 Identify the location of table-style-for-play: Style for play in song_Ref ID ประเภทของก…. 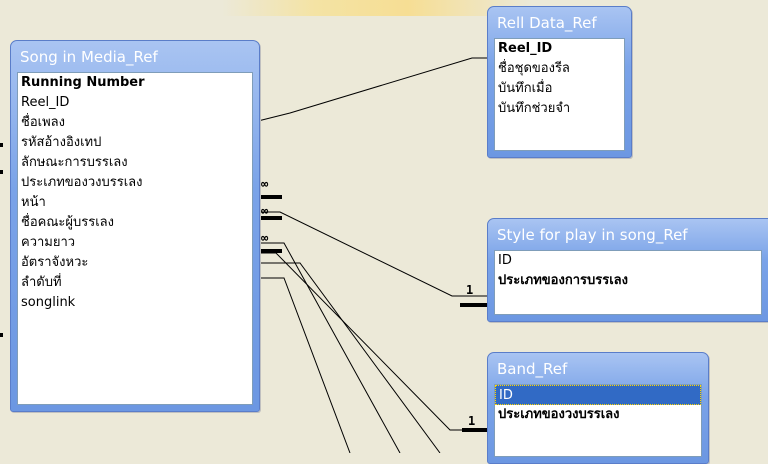
(627, 270).